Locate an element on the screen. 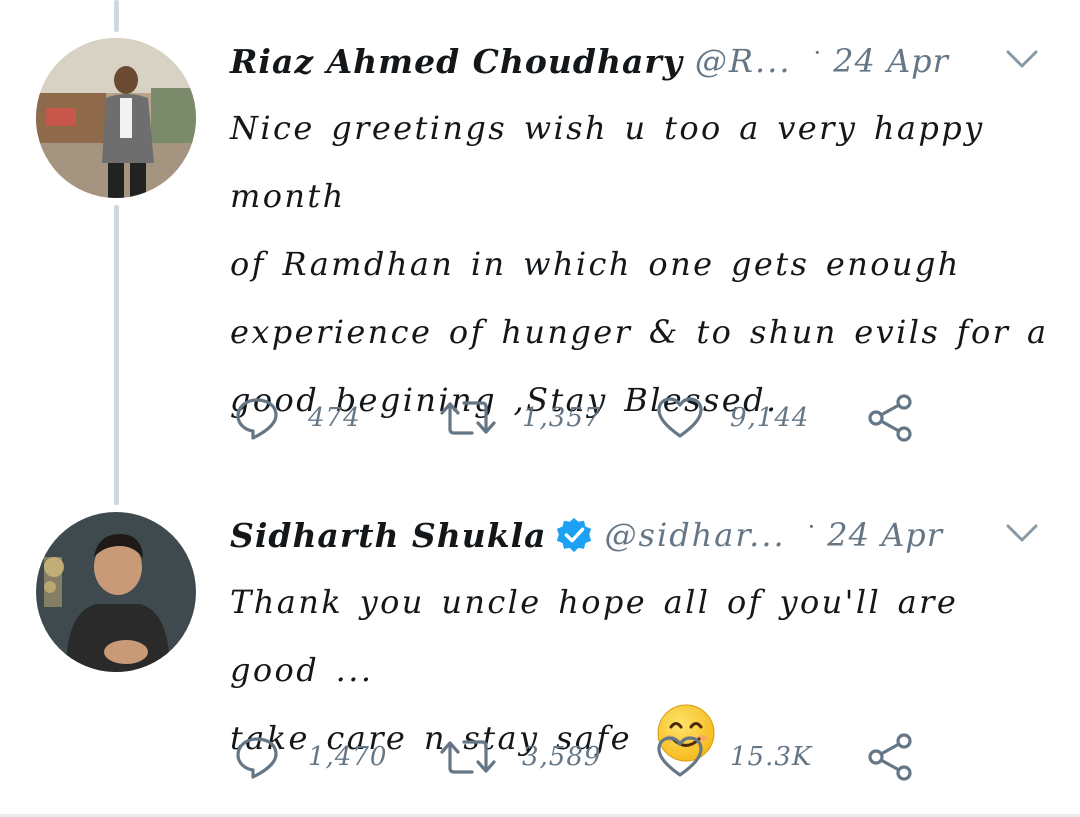 Image resolution: width=1080 pixels, height=817 pixels. retweet-count: 1,357 is located at coordinates (562, 418).